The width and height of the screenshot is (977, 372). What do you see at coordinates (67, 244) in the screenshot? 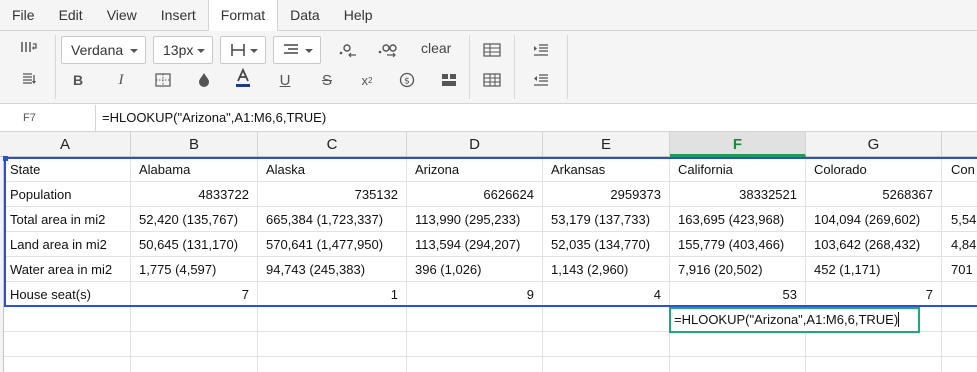
I see `cell-a4: Land area in mi2` at bounding box center [67, 244].